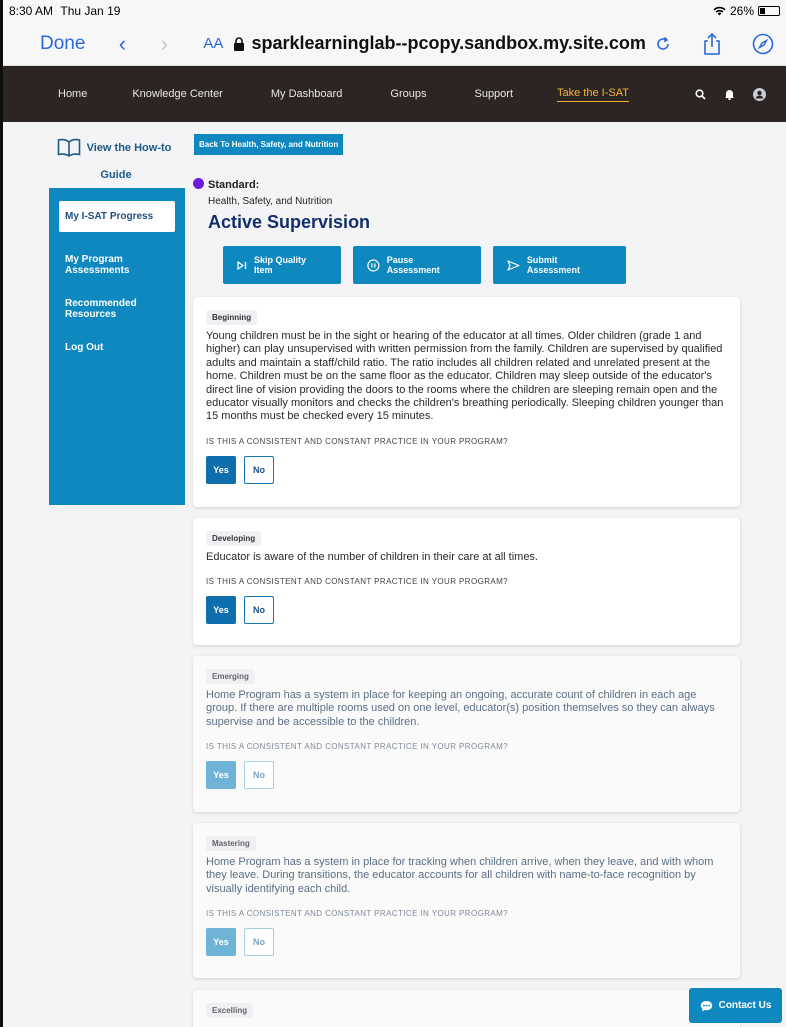 The height and width of the screenshot is (1027, 786). Describe the element at coordinates (234, 538) in the screenshot. I see `level-tag: Developing` at that location.